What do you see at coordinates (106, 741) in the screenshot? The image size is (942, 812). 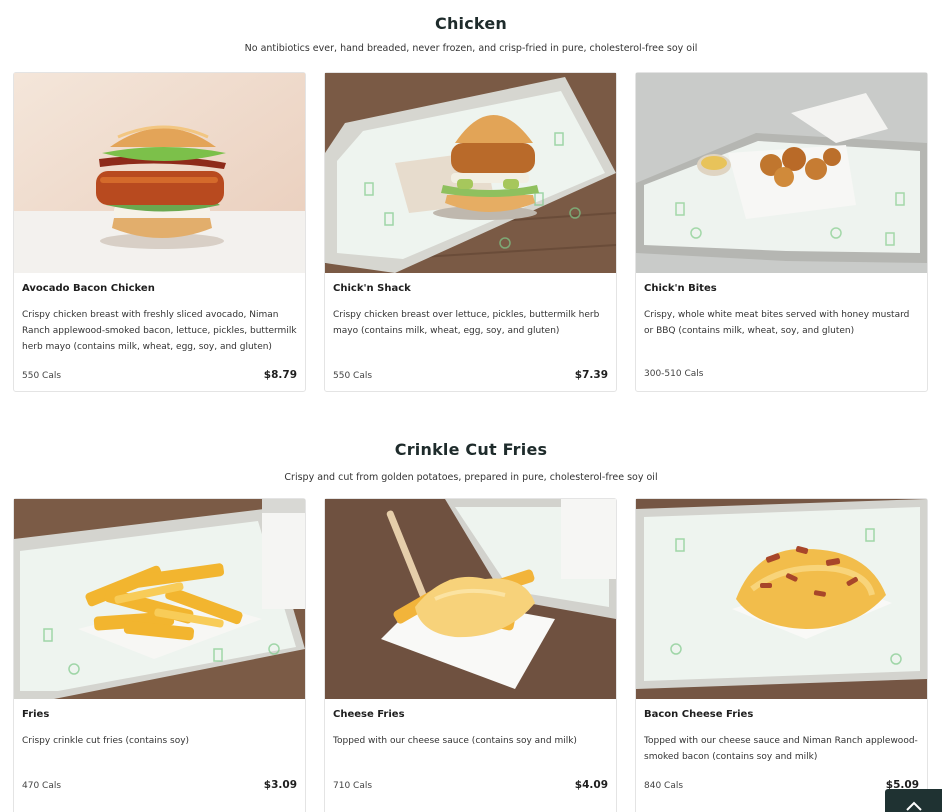 I see `item-description: Crispy crinkle cut fries (contains soy)` at bounding box center [106, 741].